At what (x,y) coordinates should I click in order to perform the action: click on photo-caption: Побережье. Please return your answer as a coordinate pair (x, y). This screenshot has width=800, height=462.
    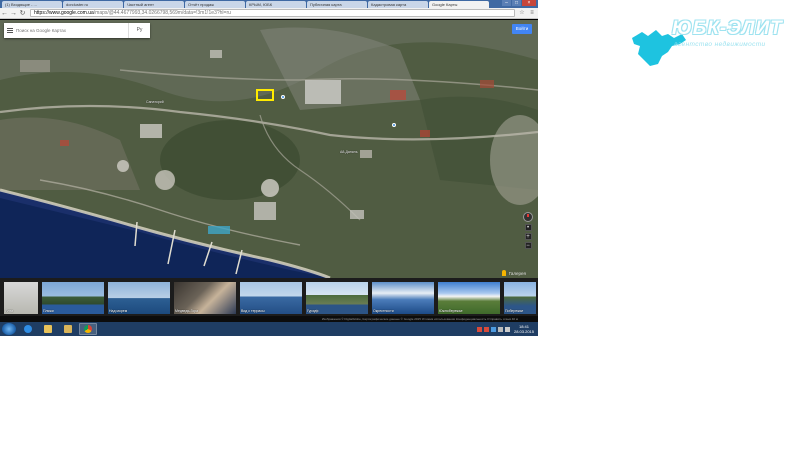
    Looking at the image, I should click on (514, 311).